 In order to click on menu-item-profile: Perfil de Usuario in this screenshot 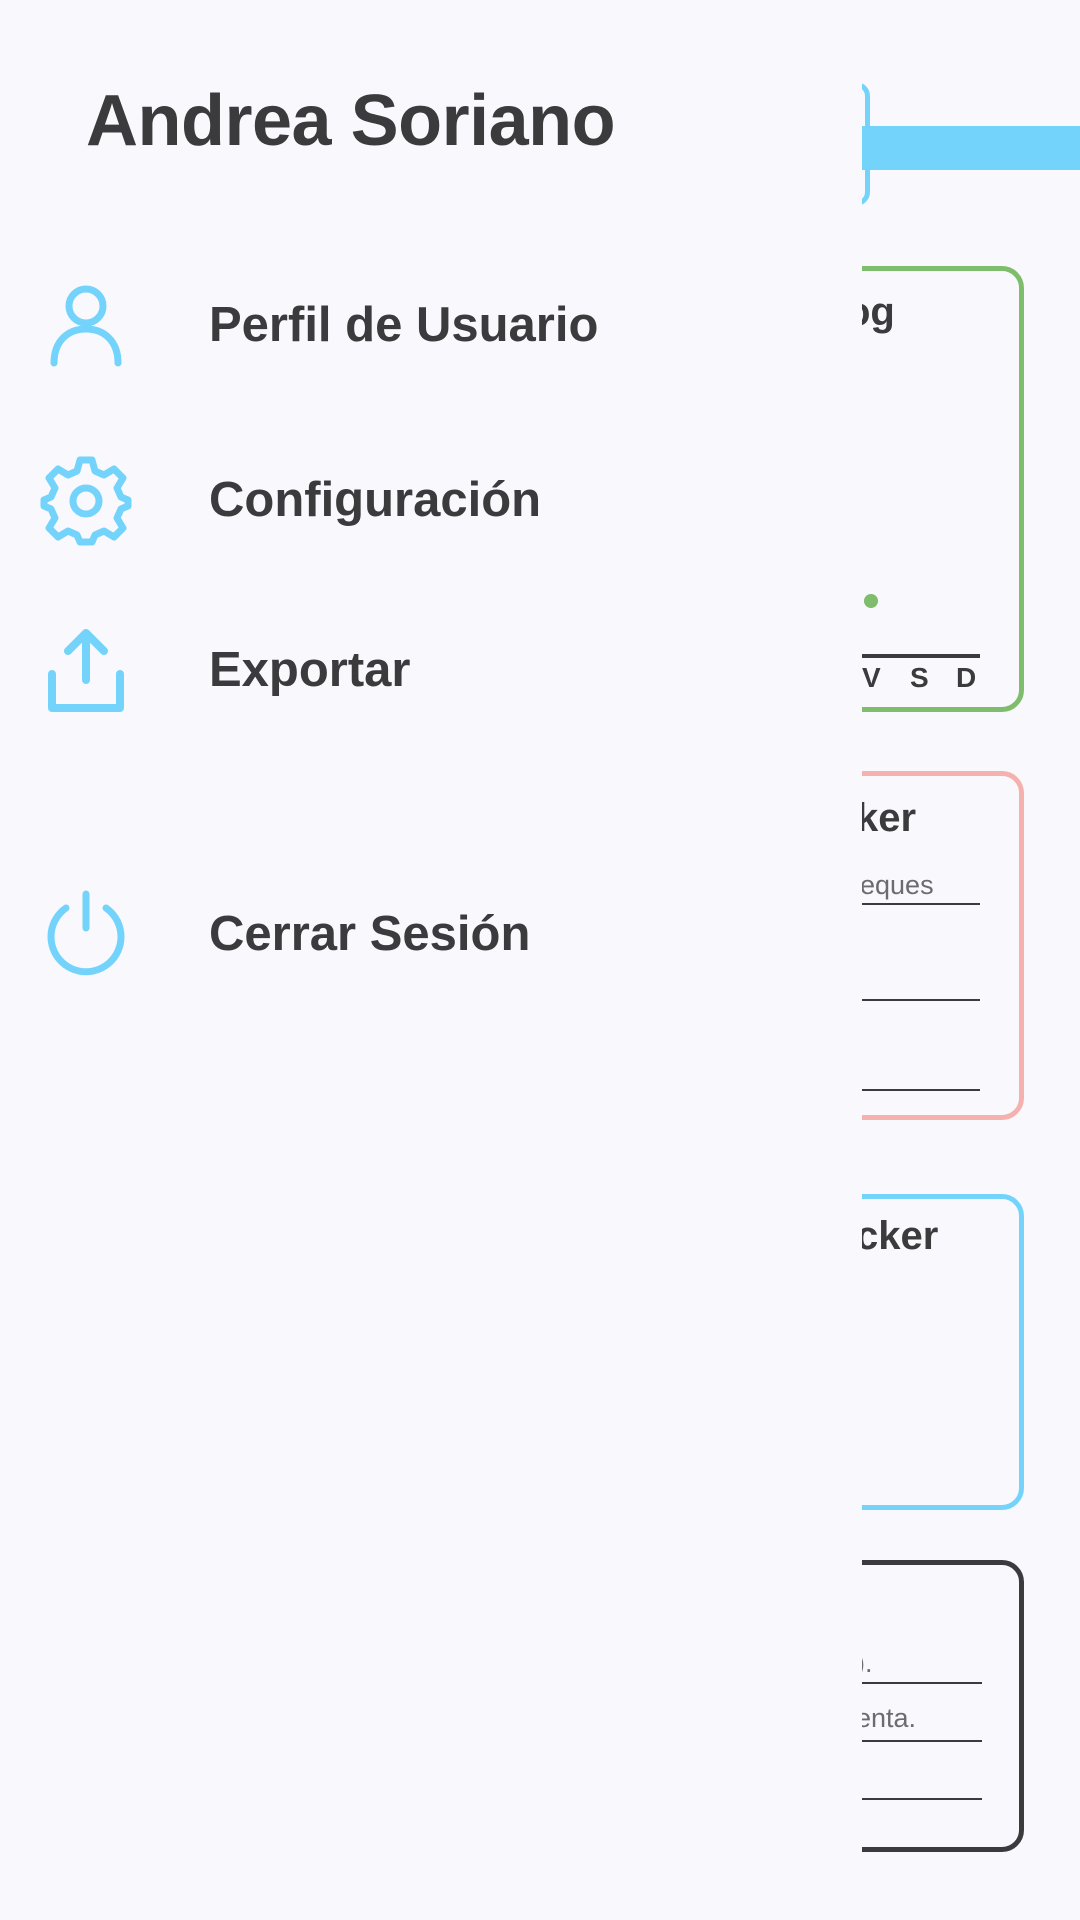, I will do `click(400, 325)`.